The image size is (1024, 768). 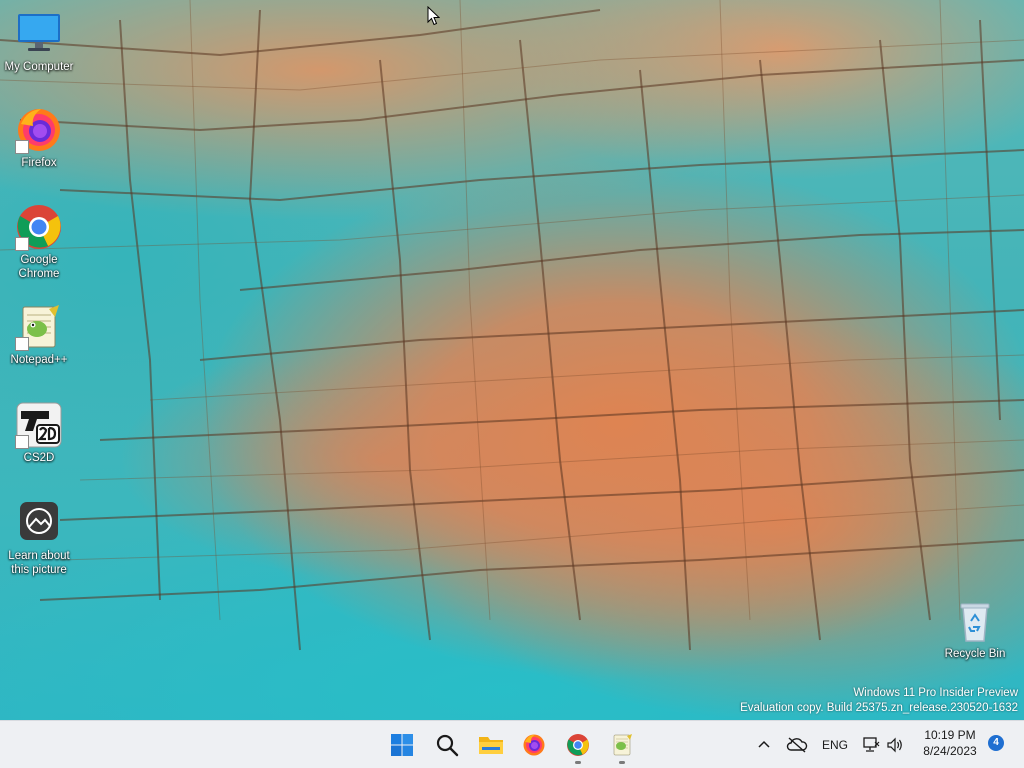 I want to click on chevron-up-icon, so click(x=764, y=744).